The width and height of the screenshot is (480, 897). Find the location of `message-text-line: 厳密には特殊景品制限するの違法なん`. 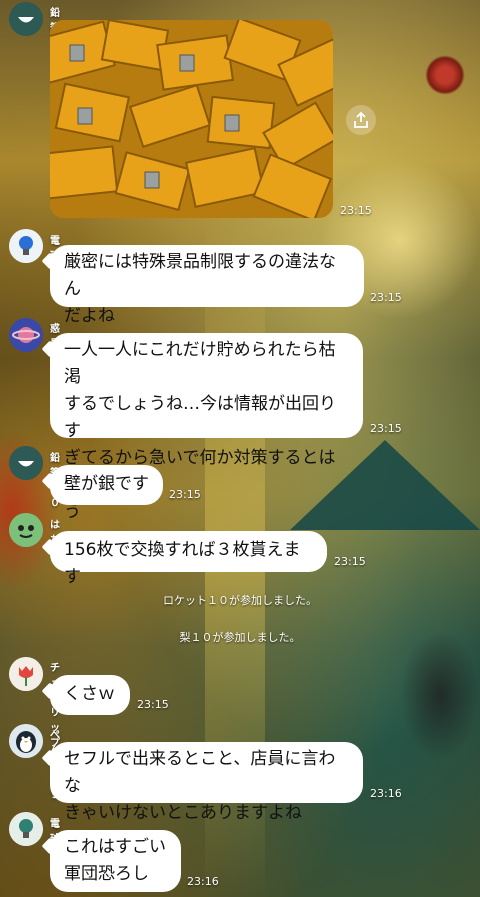

message-text-line: 厳密には特殊景品制限するの違法なん is located at coordinates (200, 275).